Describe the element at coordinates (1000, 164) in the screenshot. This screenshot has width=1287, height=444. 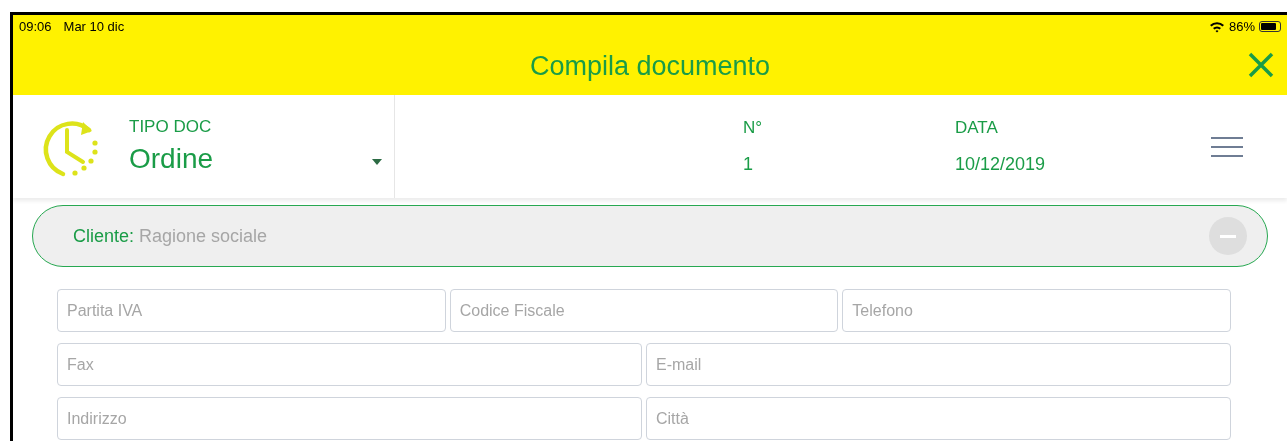
I see `date-value: 10/12/2019` at that location.